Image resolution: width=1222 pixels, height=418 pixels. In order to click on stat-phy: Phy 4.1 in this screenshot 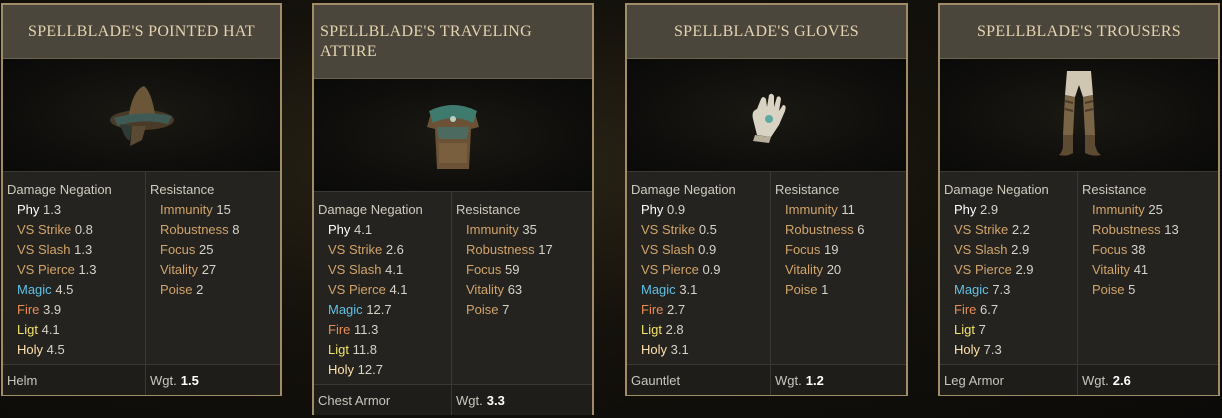, I will do `click(382, 230)`.